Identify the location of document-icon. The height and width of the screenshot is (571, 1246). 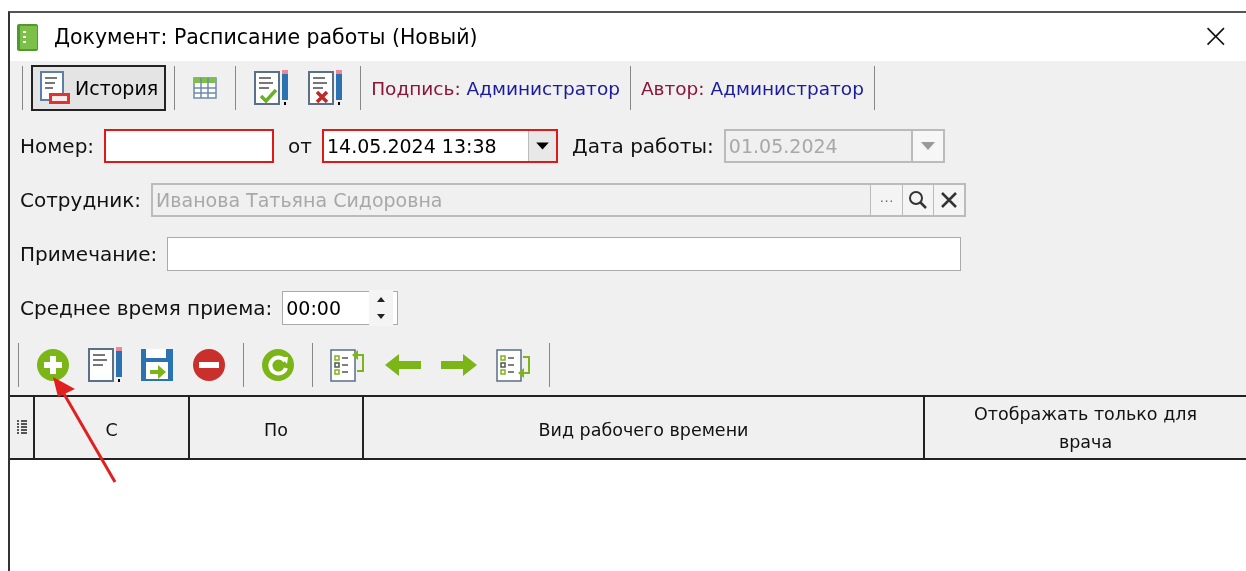
(27, 37).